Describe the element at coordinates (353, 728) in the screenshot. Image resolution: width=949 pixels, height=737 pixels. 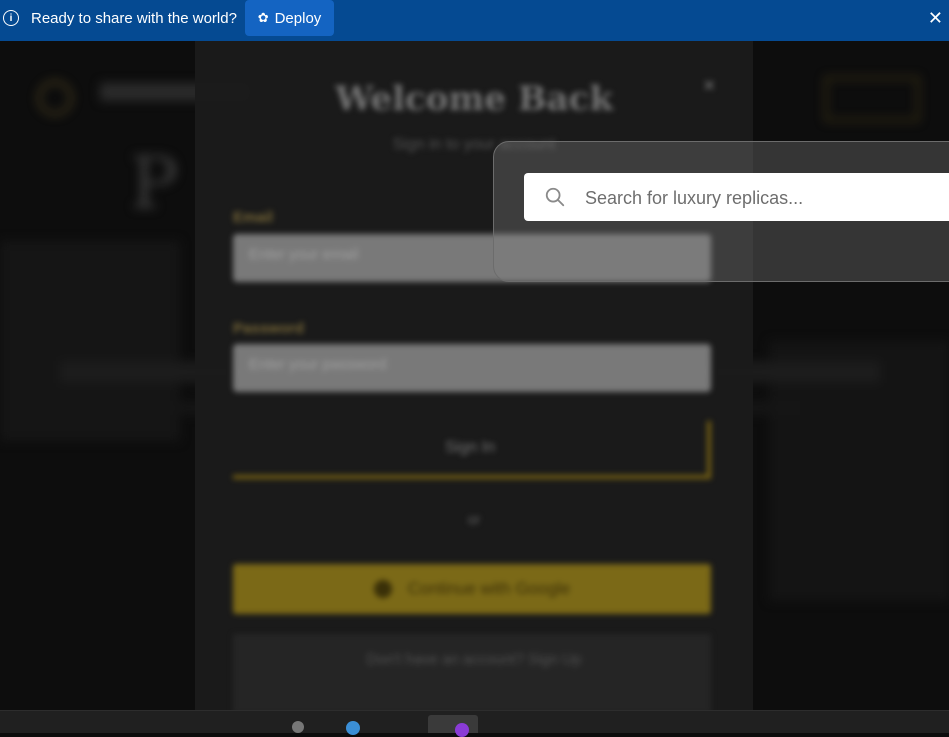
I see `taskbar-browser-icon` at that location.